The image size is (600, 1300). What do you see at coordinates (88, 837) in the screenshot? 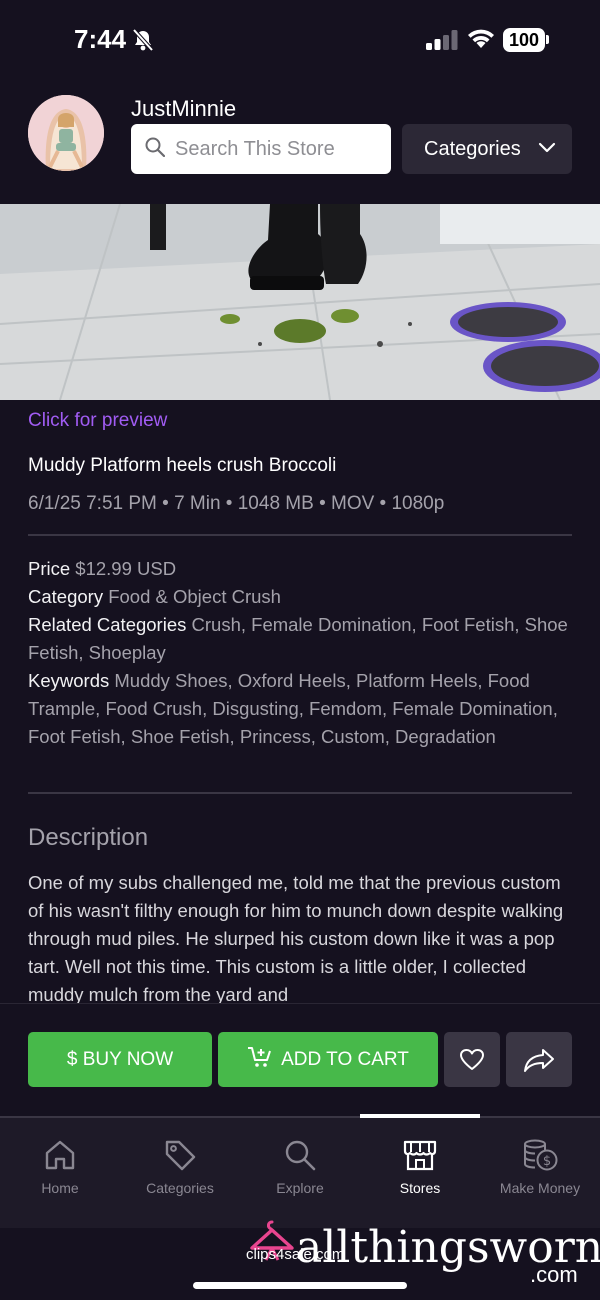
I see `description-heading: Description` at bounding box center [88, 837].